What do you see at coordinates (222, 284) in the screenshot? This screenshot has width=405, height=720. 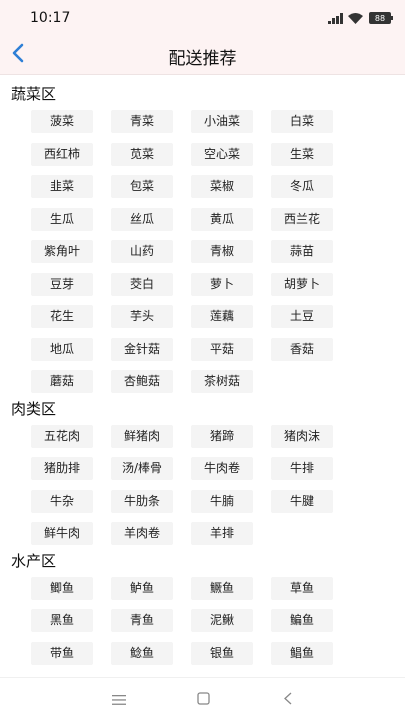 I see `item-tag: 萝卜` at bounding box center [222, 284].